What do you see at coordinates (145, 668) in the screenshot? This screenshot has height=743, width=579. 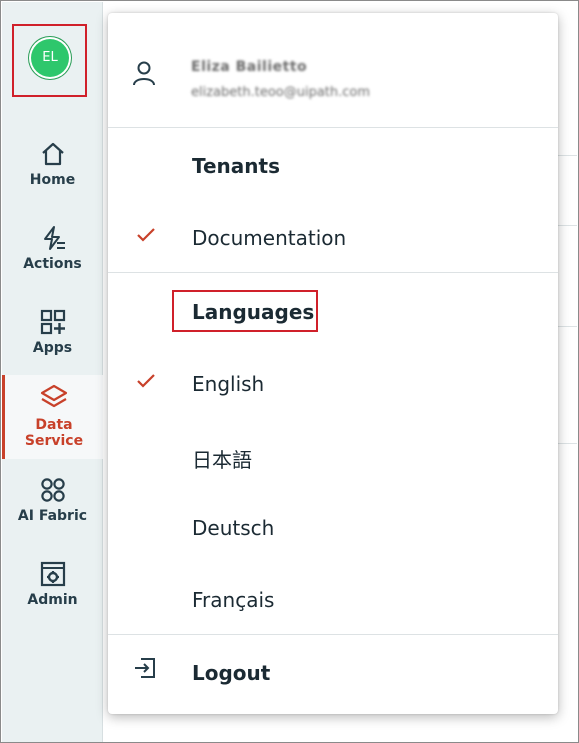 I see `logout-icon` at bounding box center [145, 668].